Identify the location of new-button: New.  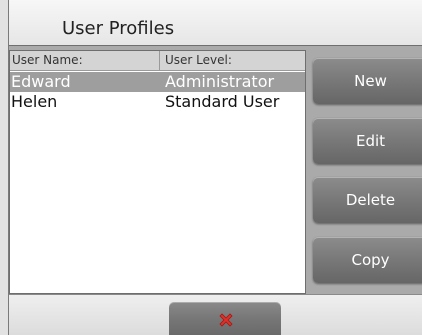
(367, 81).